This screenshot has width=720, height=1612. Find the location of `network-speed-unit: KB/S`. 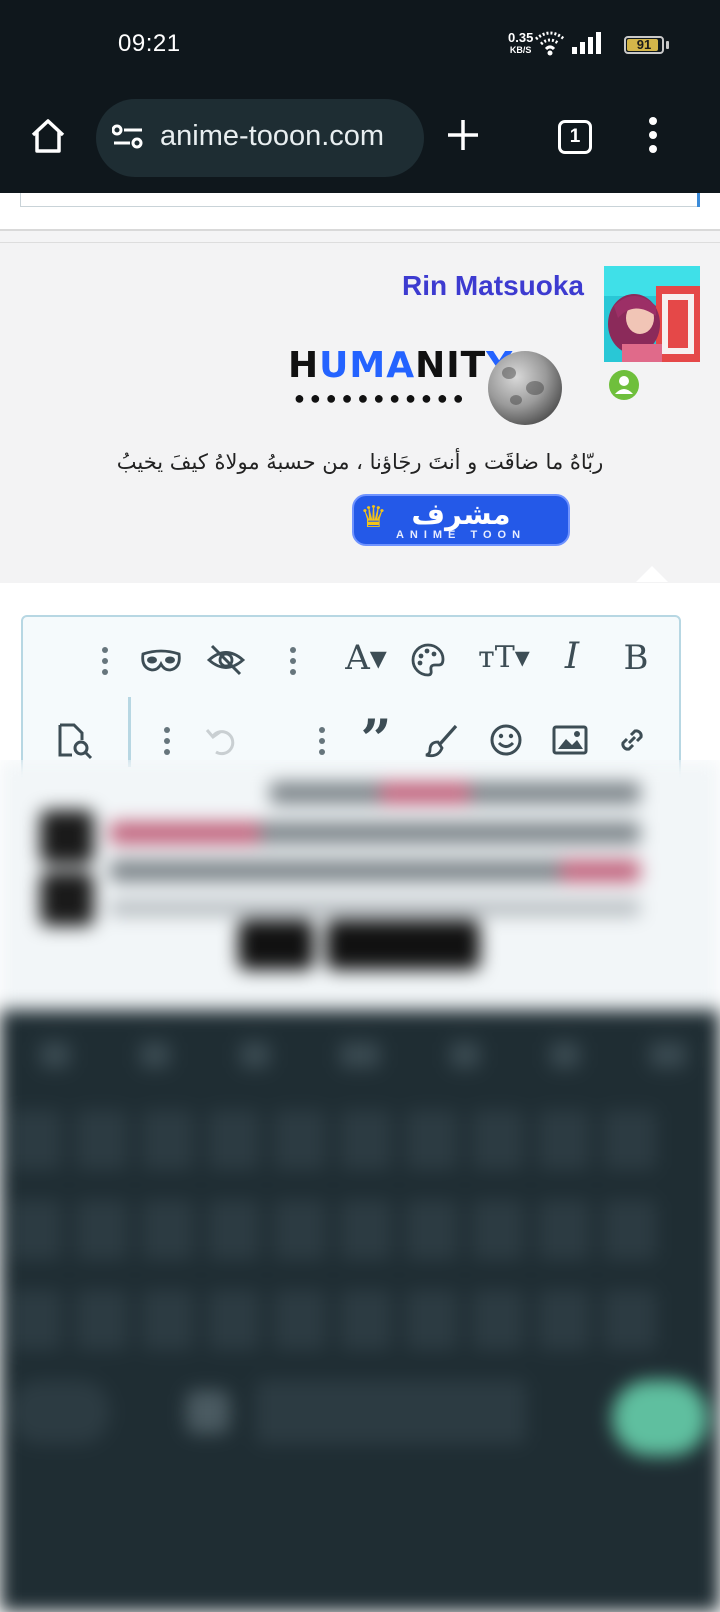

network-speed-unit: KB/S is located at coordinates (520, 50).